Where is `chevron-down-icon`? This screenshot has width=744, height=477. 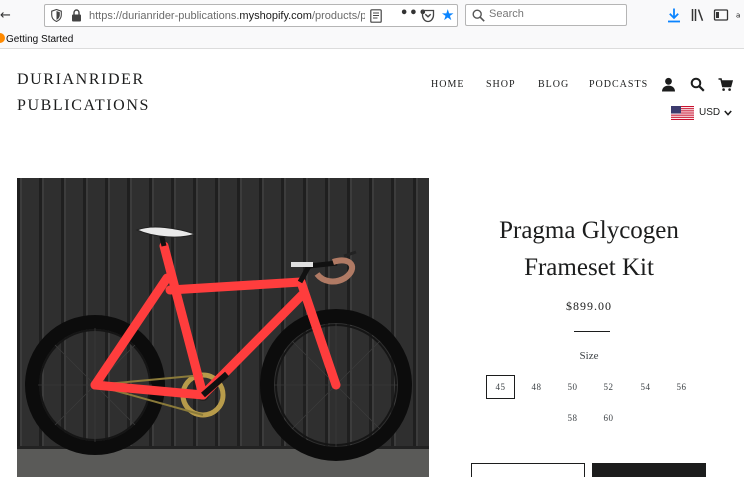
chevron-down-icon is located at coordinates (728, 113).